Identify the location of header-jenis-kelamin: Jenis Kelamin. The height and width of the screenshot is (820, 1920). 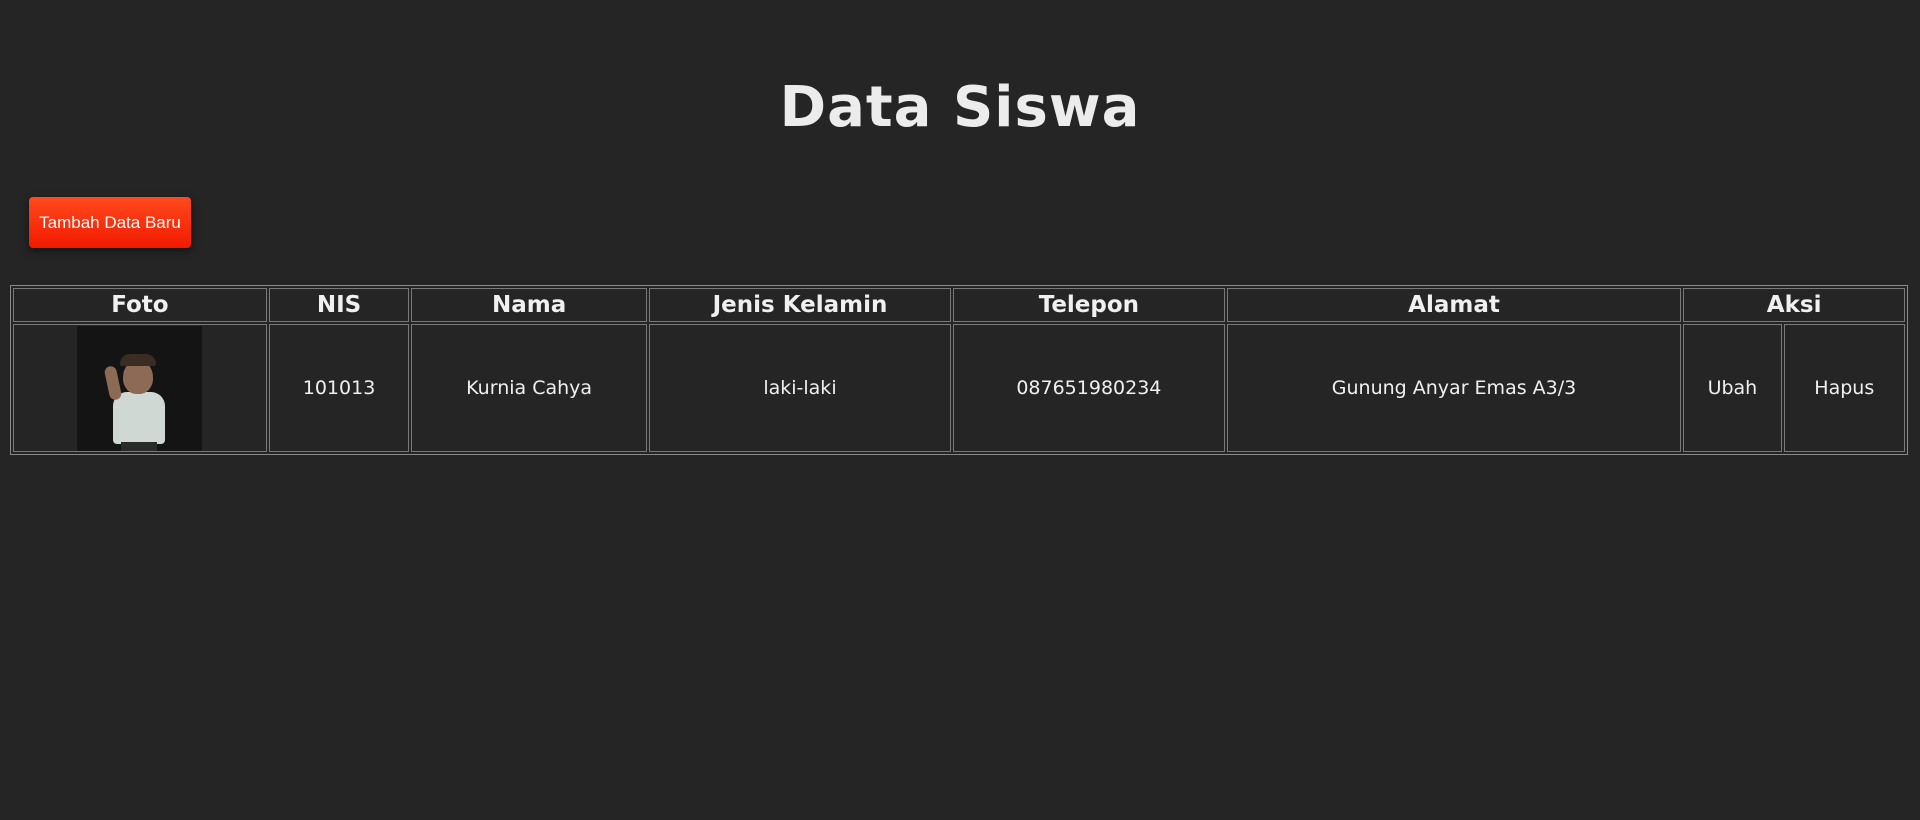
(799, 305).